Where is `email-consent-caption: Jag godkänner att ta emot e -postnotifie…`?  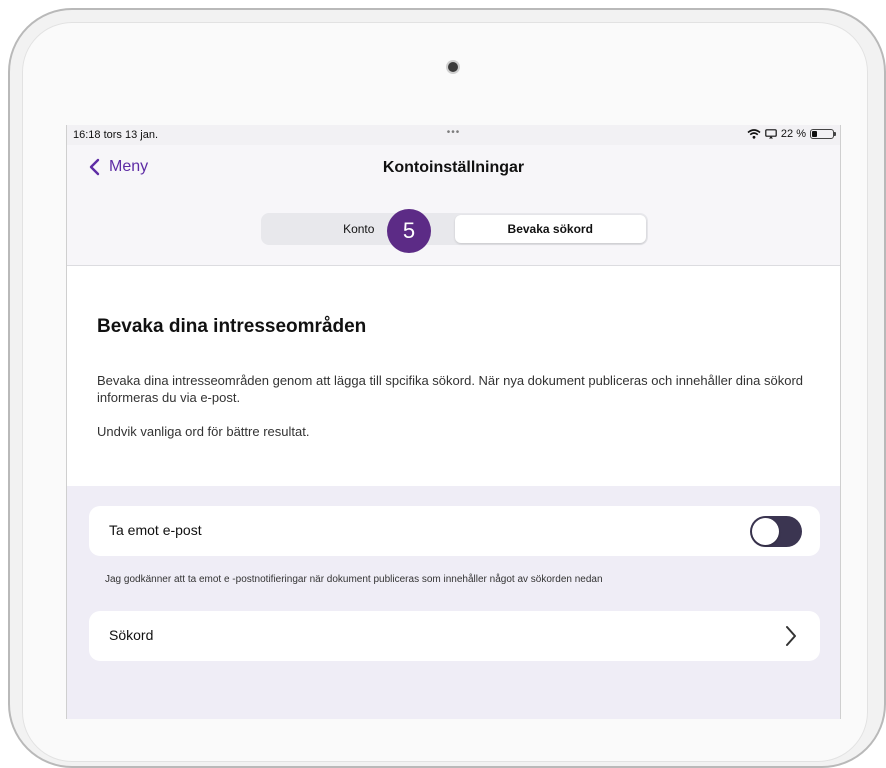
email-consent-caption: Jag godkänner att ta emot e -postnotifie… is located at coordinates (354, 579).